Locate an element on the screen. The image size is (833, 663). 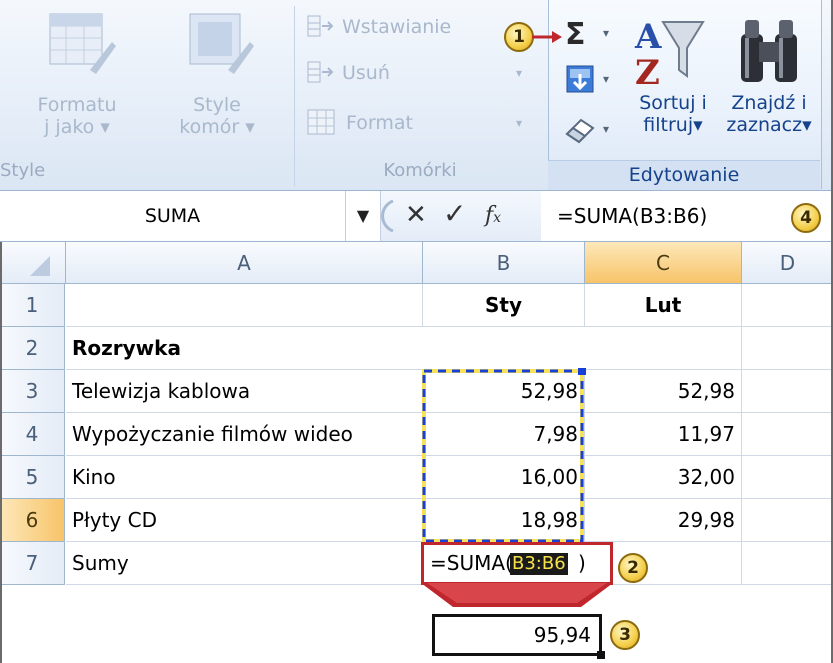
svg-text: A is located at coordinates (648, 37).